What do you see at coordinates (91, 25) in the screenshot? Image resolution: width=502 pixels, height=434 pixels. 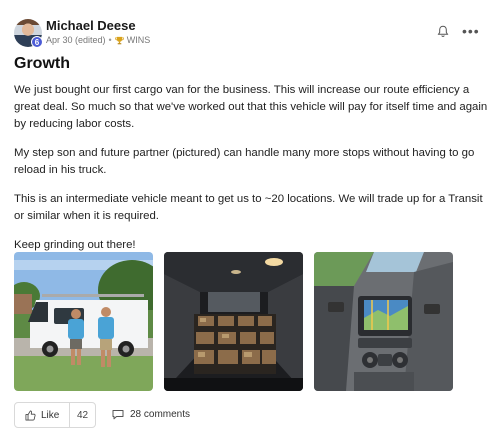 I see `author-name: Michael Deese` at bounding box center [91, 25].